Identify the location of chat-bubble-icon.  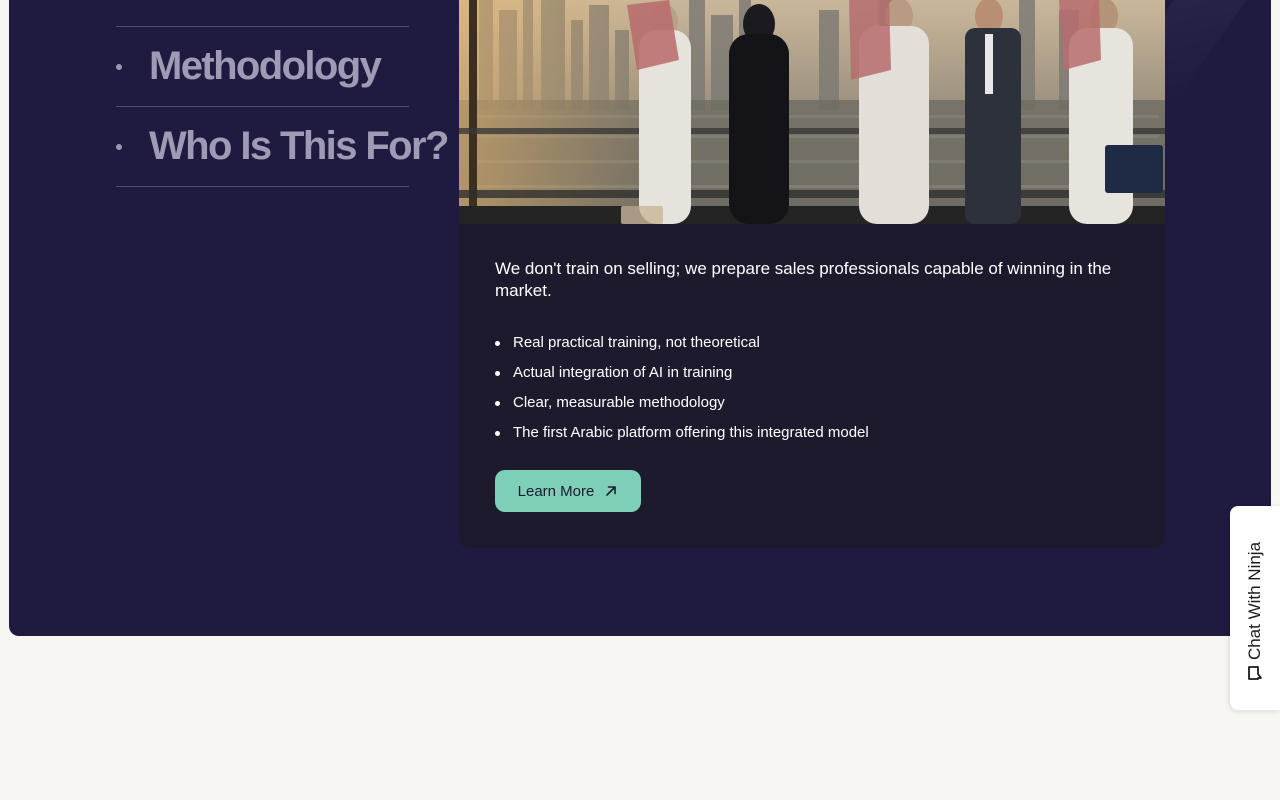
(1255, 675).